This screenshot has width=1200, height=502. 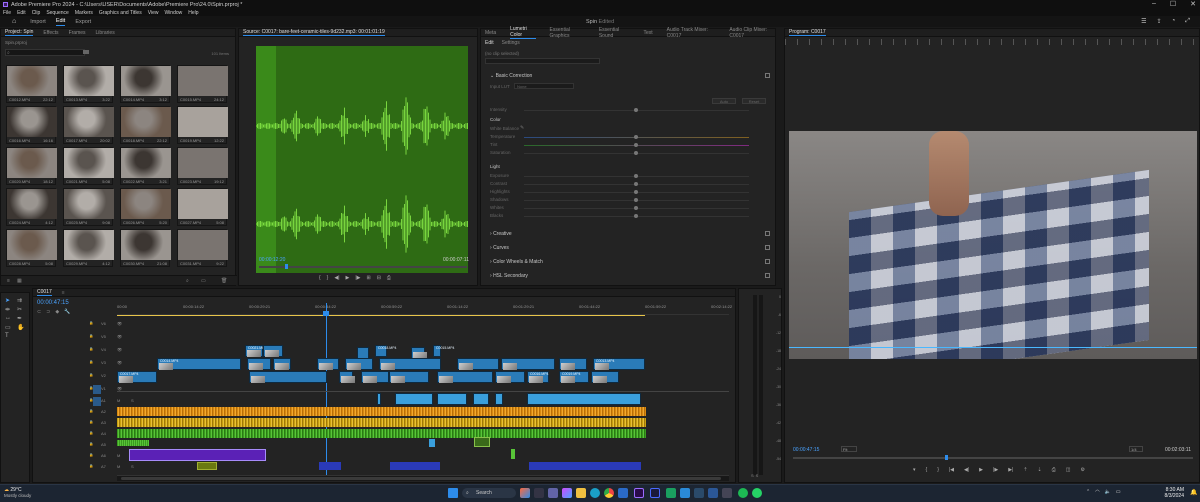 I want to click on a5-audio-clip, so click(x=197, y=455).